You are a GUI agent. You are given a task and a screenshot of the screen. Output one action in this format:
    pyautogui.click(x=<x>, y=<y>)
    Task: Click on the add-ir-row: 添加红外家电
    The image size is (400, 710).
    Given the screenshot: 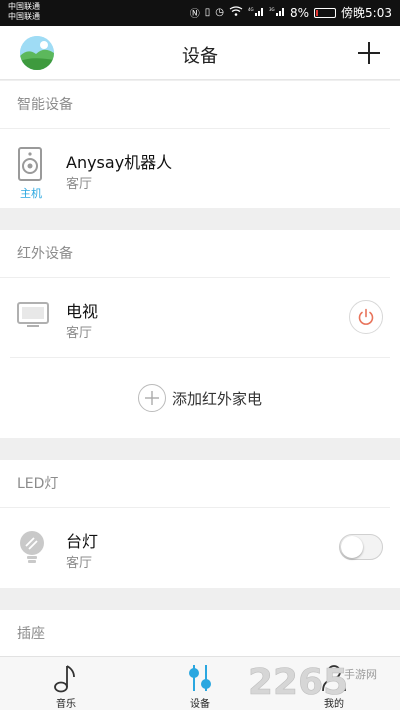 What is the action you would take?
    pyautogui.click(x=200, y=398)
    